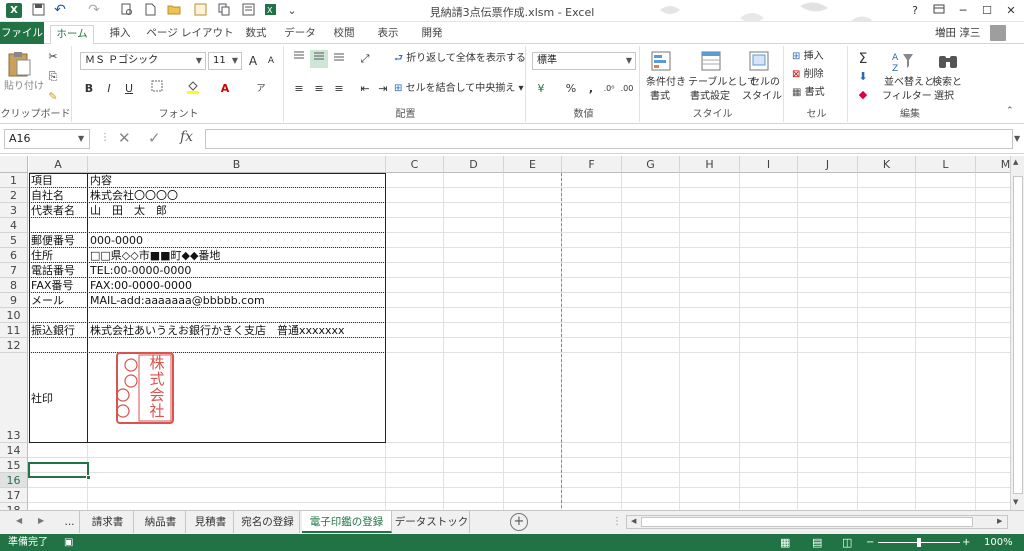  Describe the element at coordinates (807, 522) in the screenshot. I see `hscroll-thumb` at that location.